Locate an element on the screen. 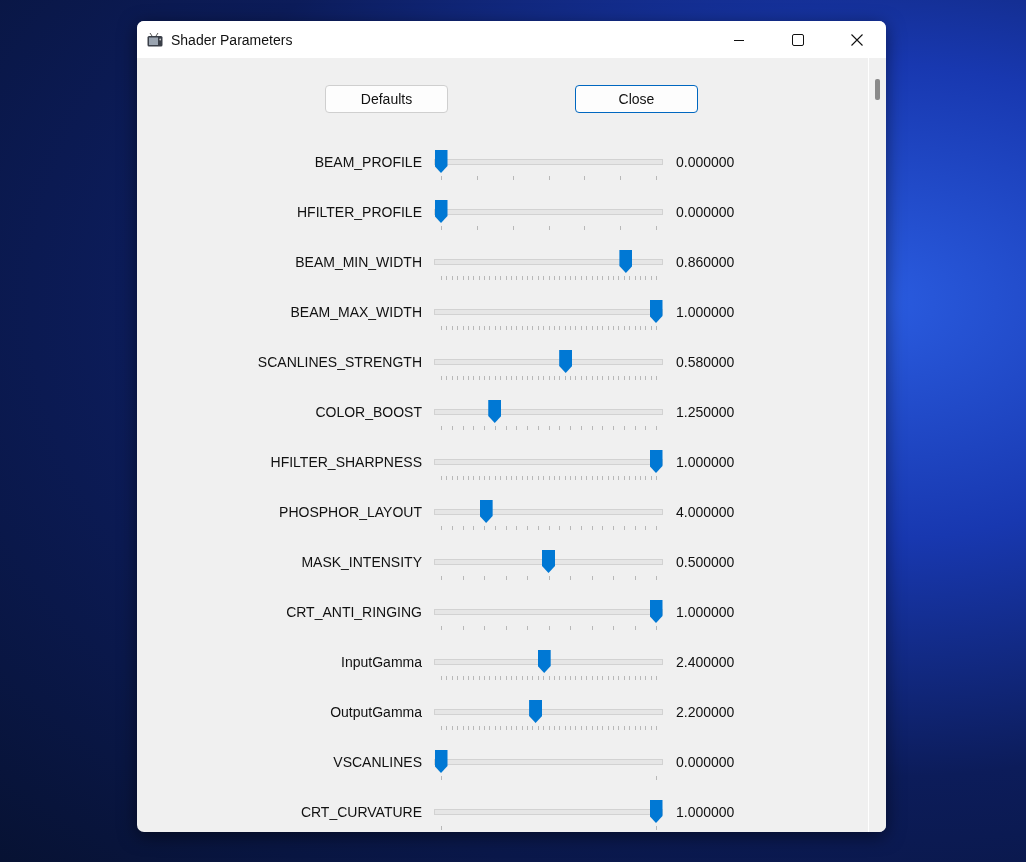 The image size is (1026, 862). parameter-label: BEAM_MIN_WIDTH is located at coordinates (358, 262).